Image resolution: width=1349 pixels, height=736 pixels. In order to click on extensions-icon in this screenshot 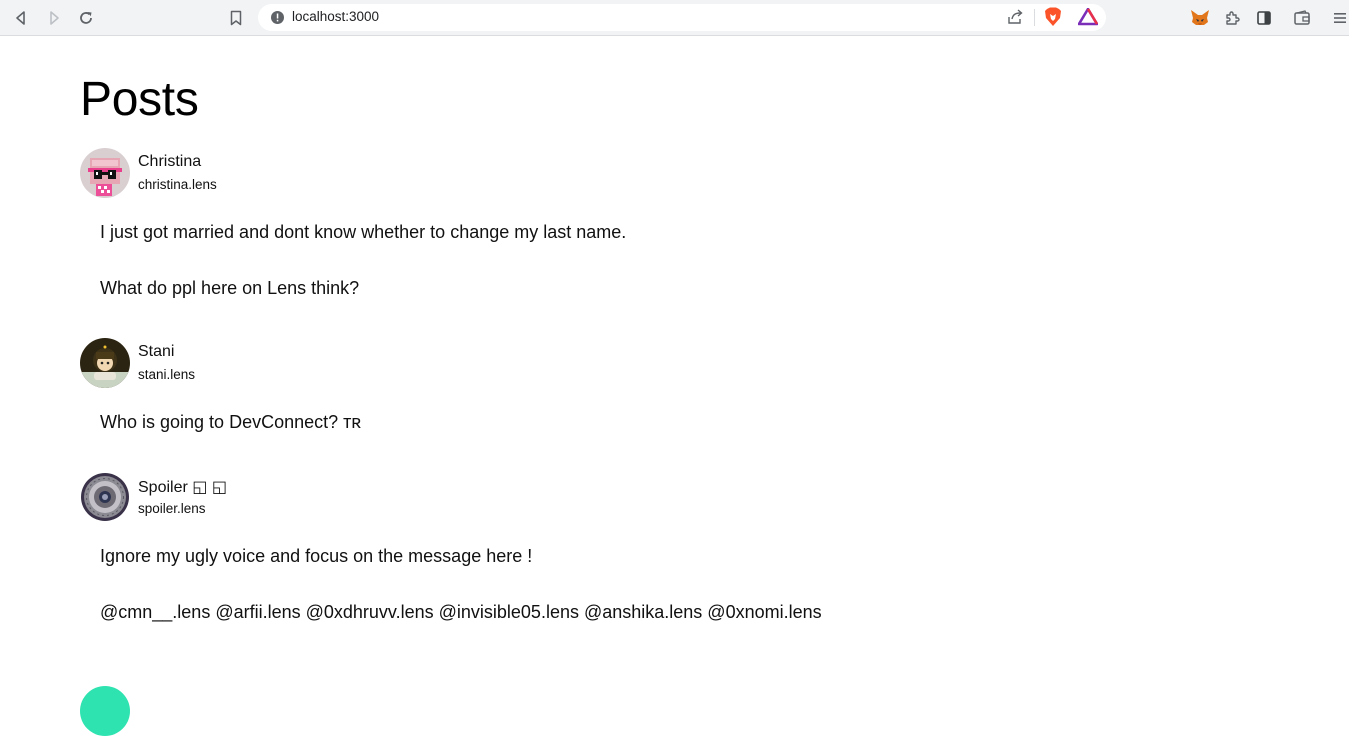, I will do `click(1232, 18)`.